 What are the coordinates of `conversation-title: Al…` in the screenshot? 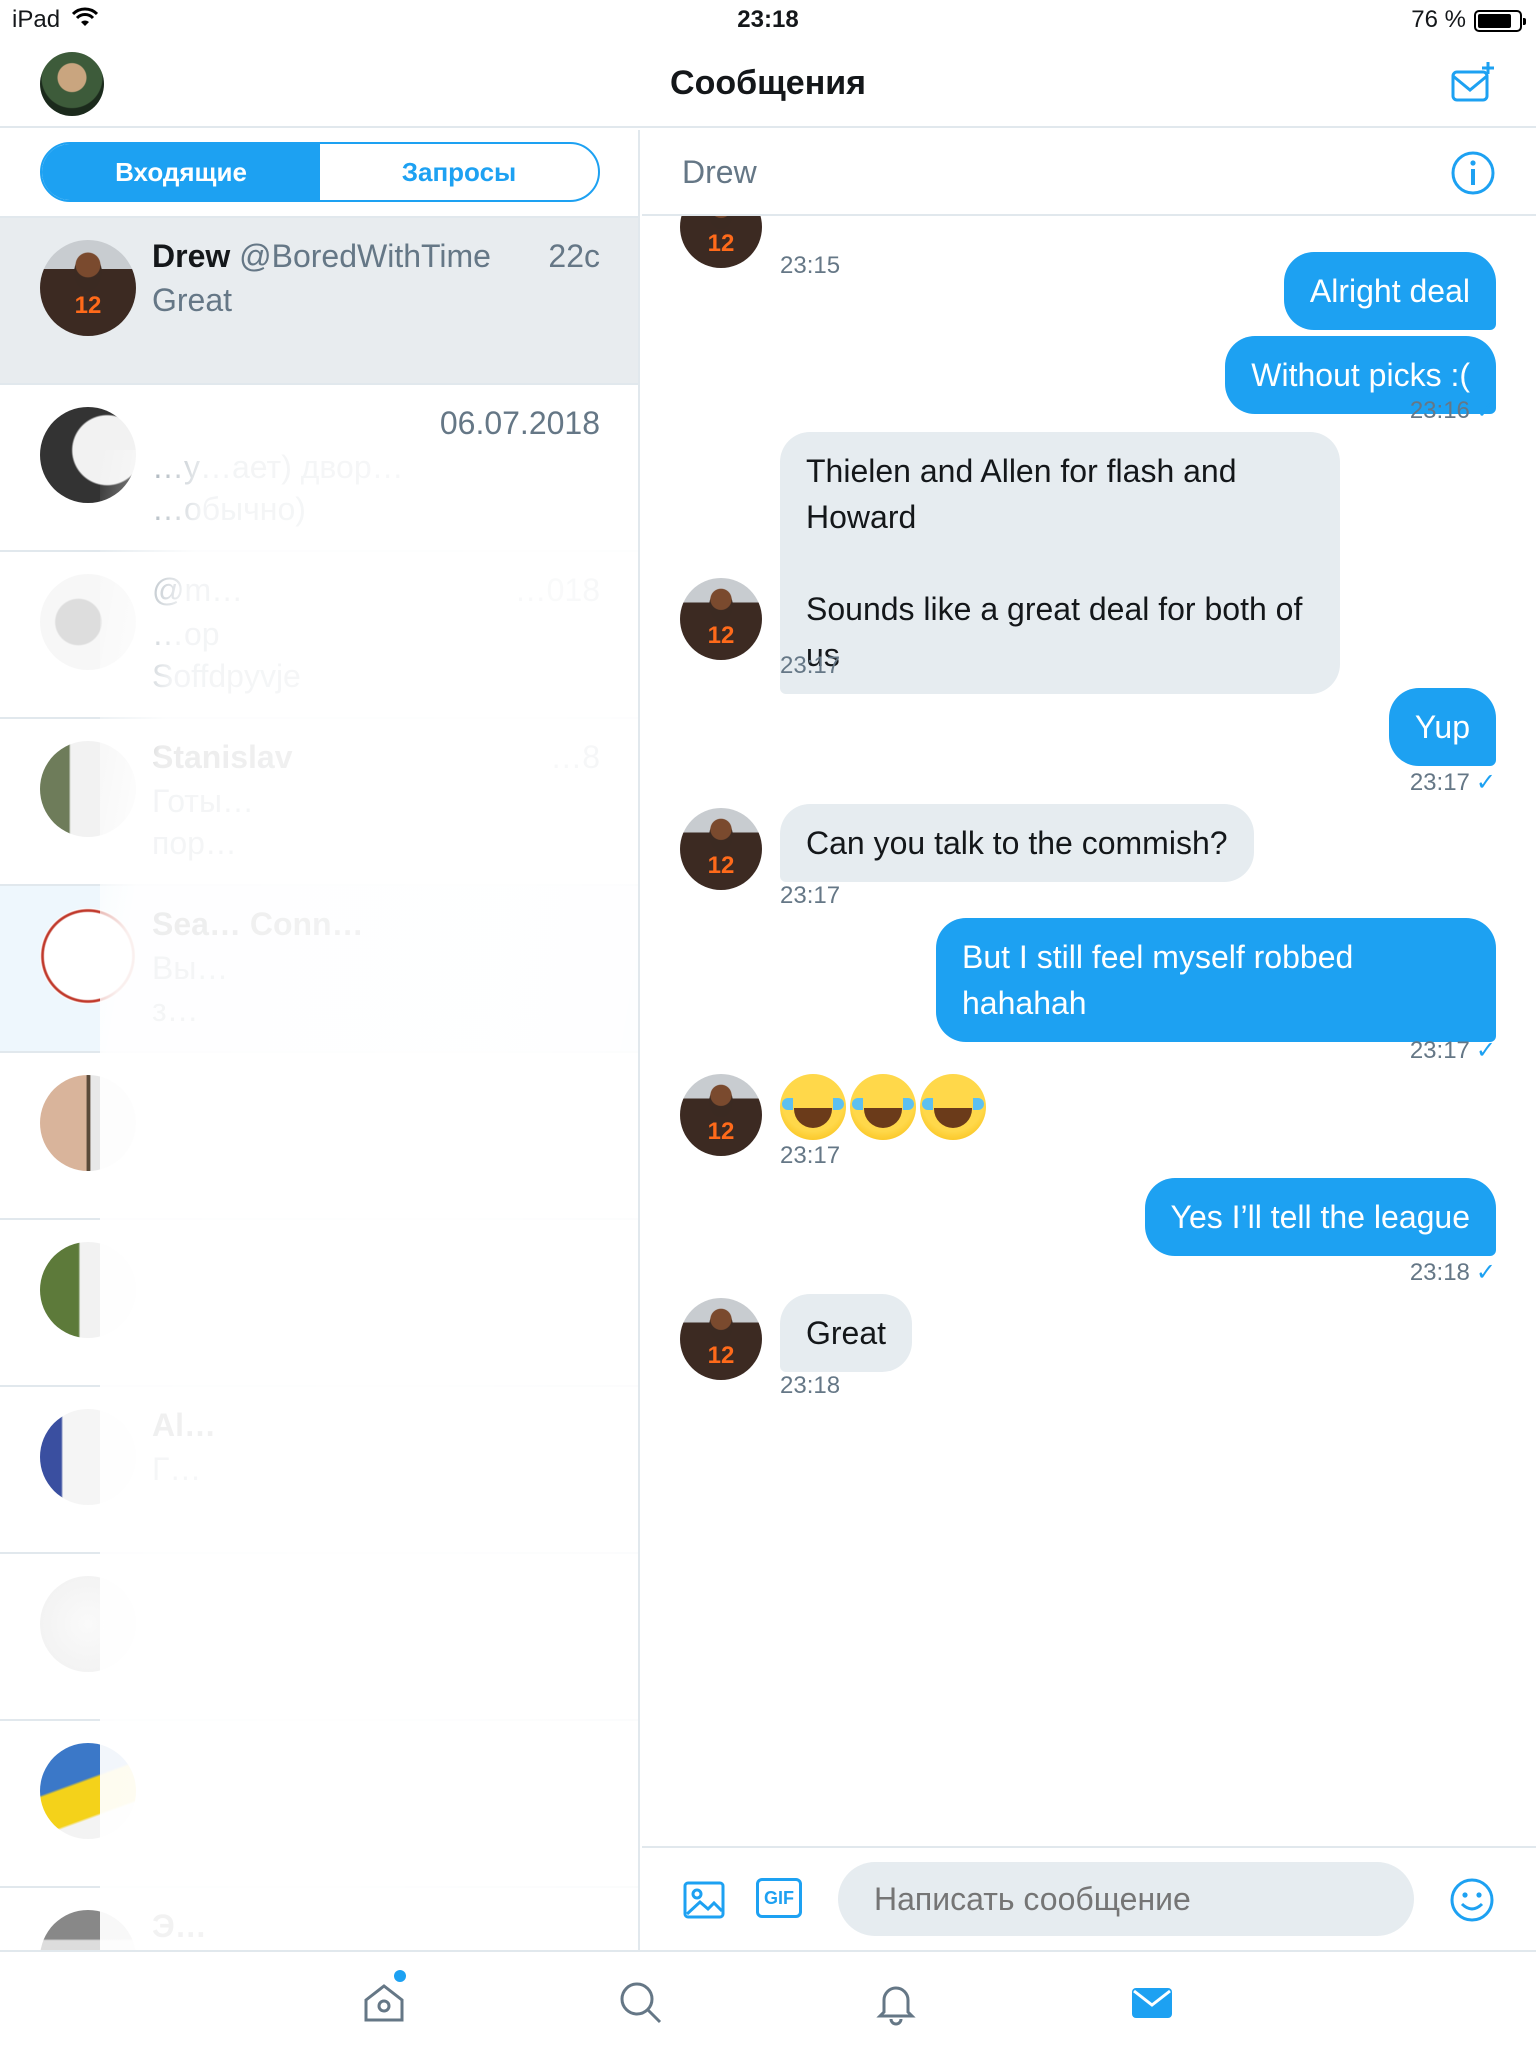 It's located at (184, 1425).